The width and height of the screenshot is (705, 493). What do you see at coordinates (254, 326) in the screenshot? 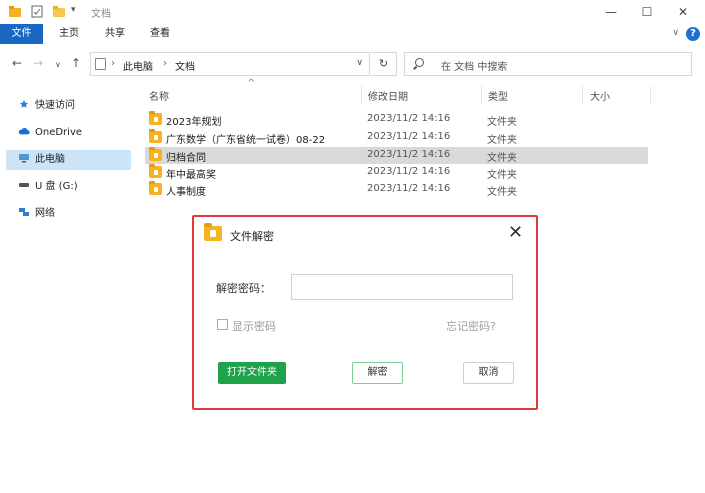
I see `show-password-label: 显示密码` at bounding box center [254, 326].